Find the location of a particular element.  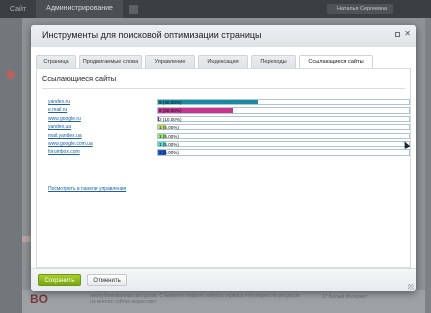

view-in-control-panel-link: Посмотреть в панели управления is located at coordinates (87, 189).